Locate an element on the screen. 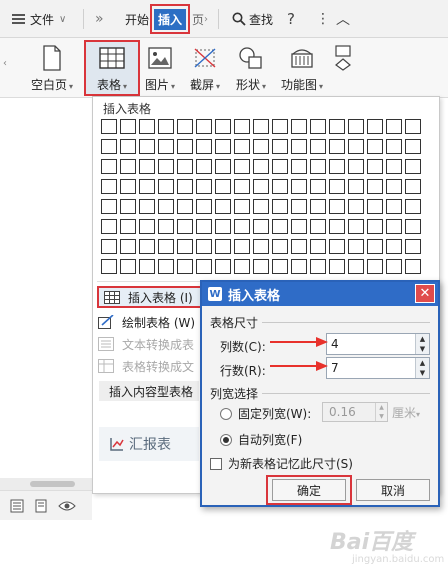 This screenshot has height=574, width=448. eye-icon is located at coordinates (67, 506).